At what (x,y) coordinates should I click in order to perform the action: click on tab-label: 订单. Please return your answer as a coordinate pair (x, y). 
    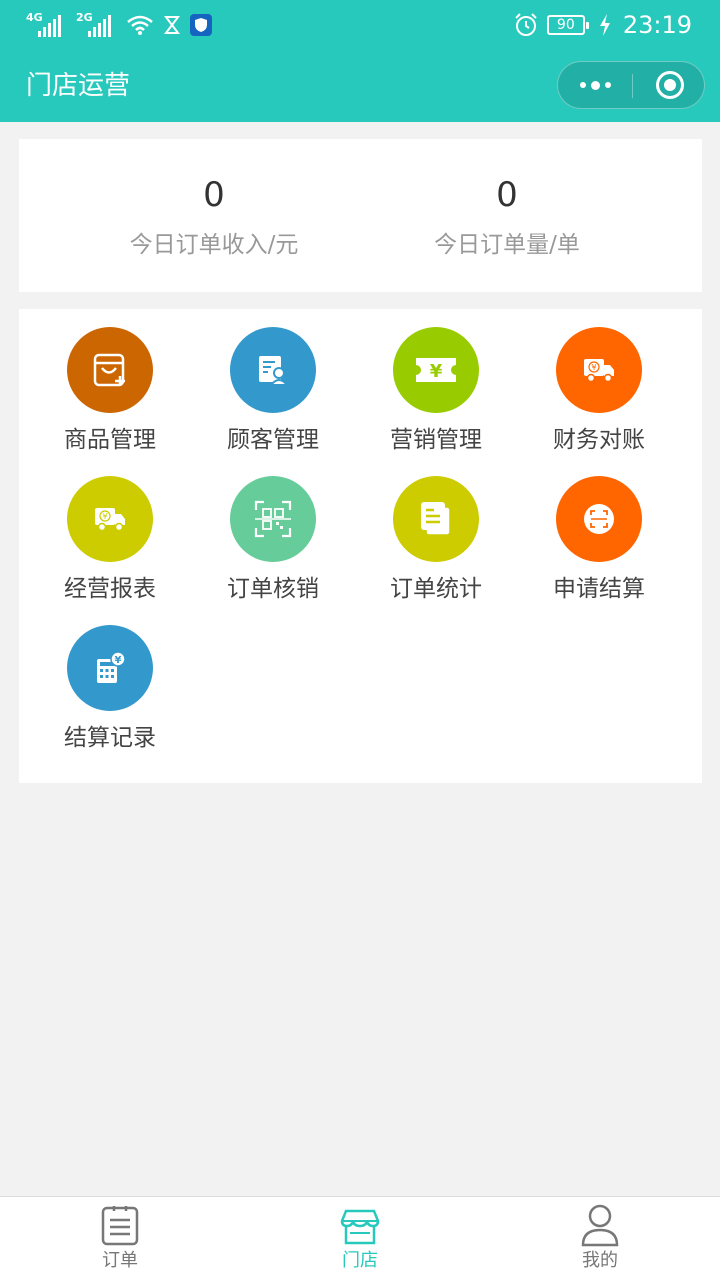
    Looking at the image, I should click on (120, 1260).